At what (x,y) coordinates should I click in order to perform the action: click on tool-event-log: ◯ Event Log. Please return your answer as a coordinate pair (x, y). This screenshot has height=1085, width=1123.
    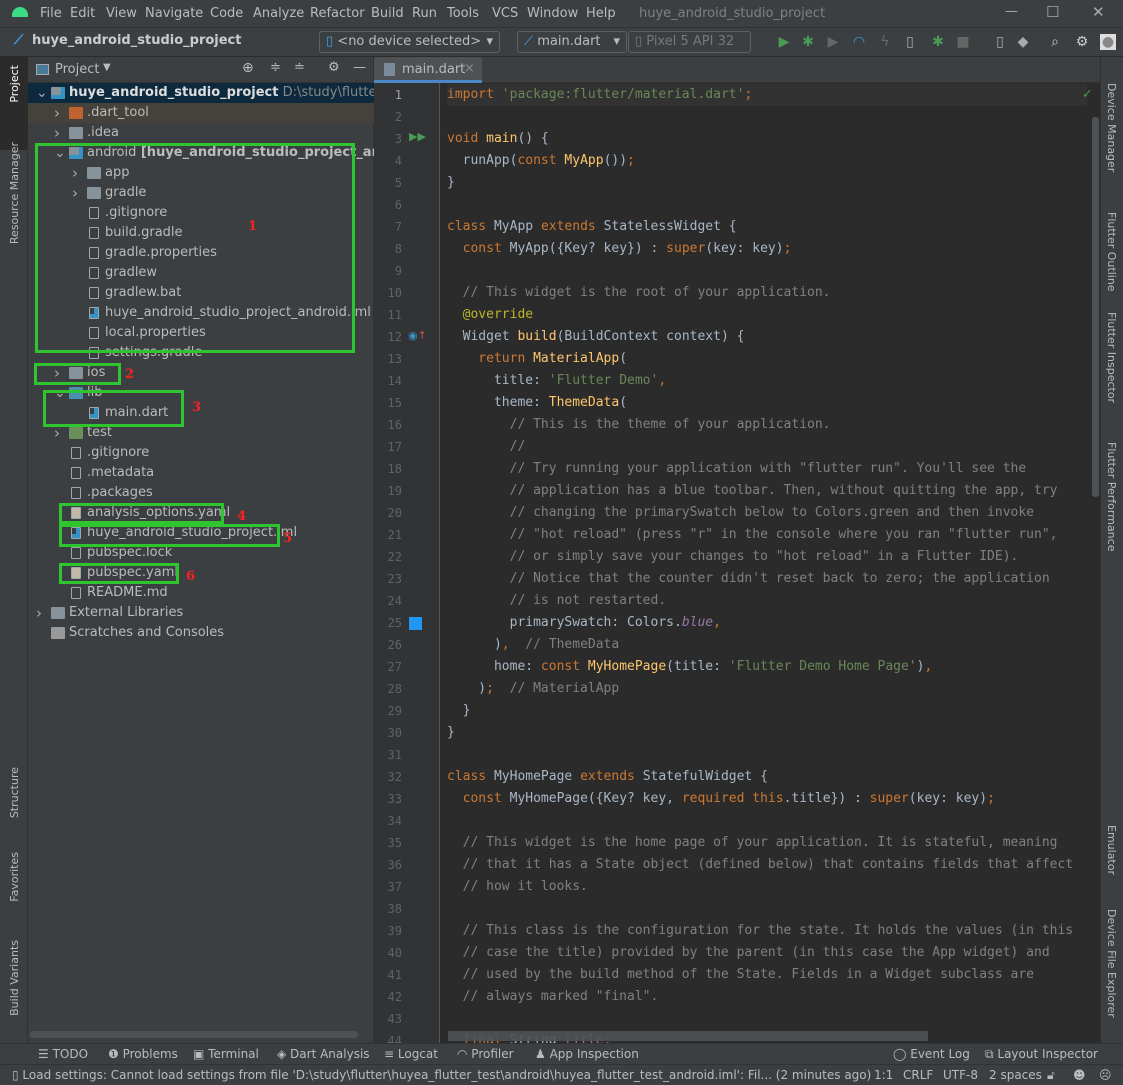
    Looking at the image, I should click on (931, 1054).